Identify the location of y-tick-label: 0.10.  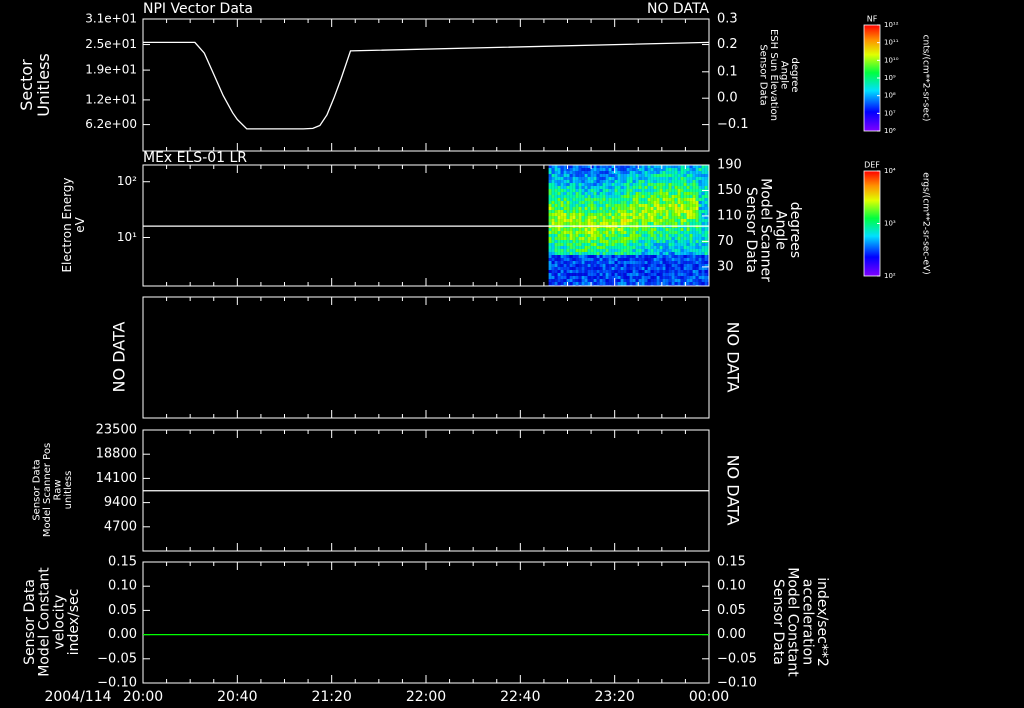
(122, 586).